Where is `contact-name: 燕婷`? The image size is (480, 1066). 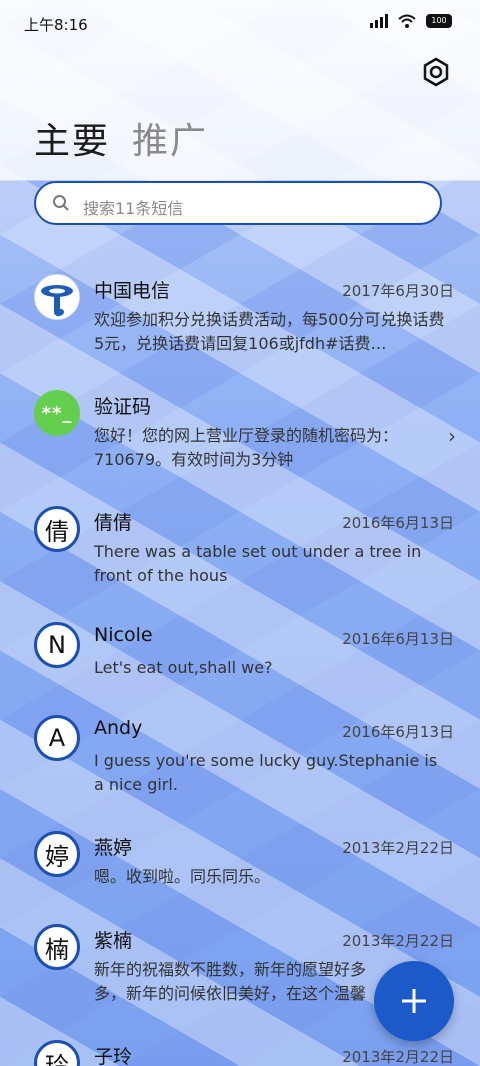 contact-name: 燕婷 is located at coordinates (113, 848).